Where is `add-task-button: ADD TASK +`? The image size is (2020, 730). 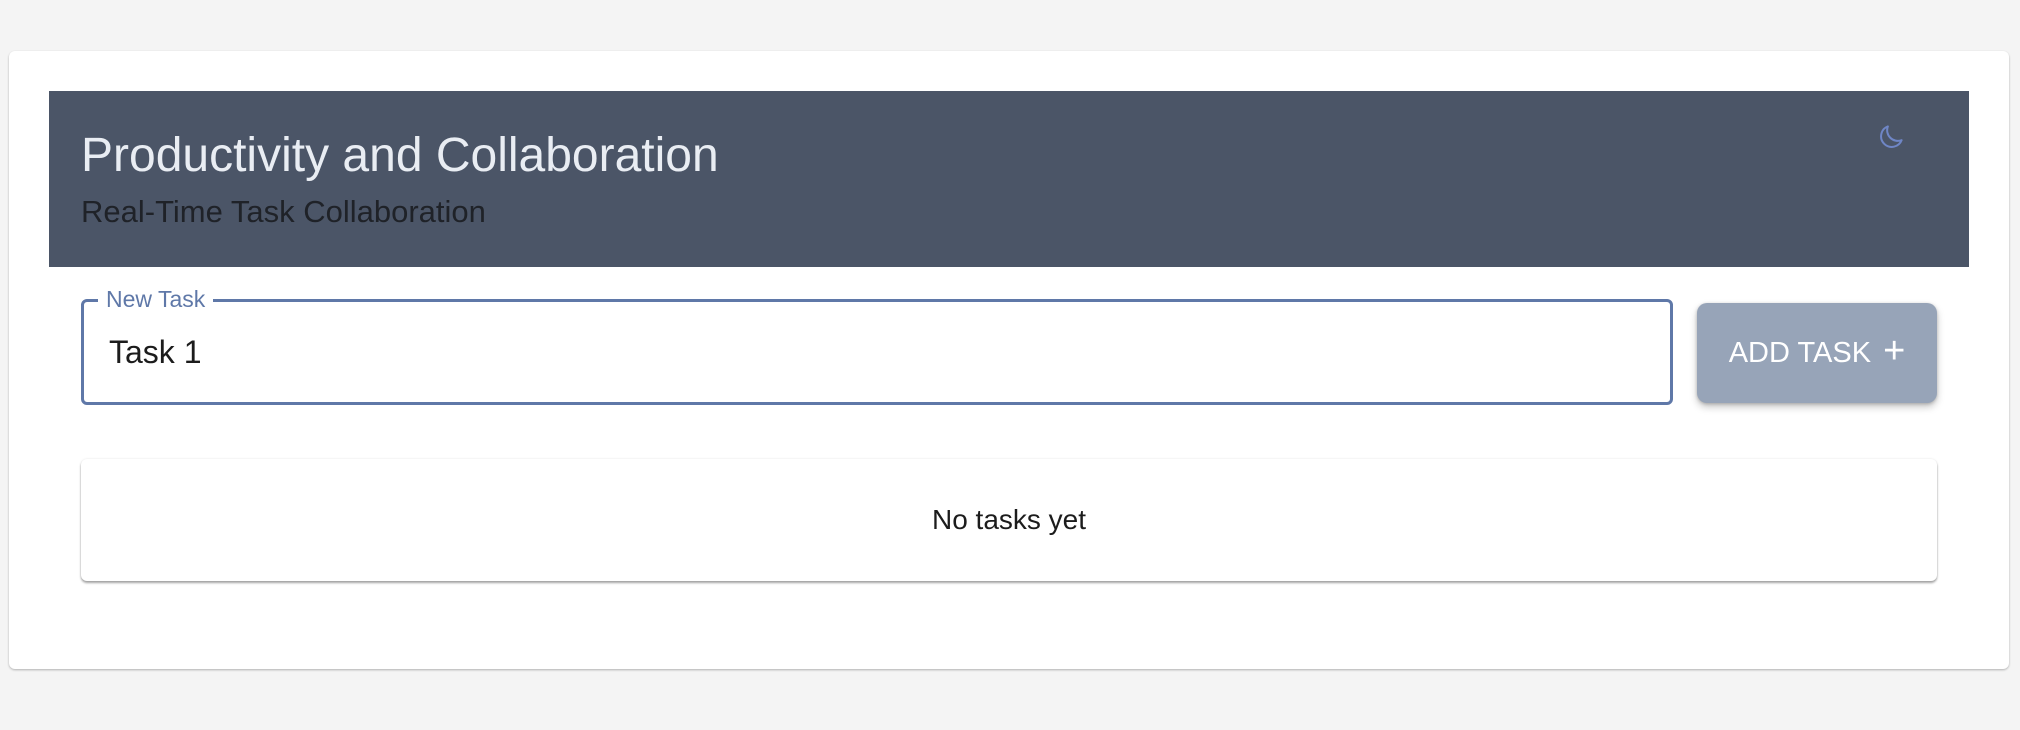
add-task-button: ADD TASK + is located at coordinates (1817, 353).